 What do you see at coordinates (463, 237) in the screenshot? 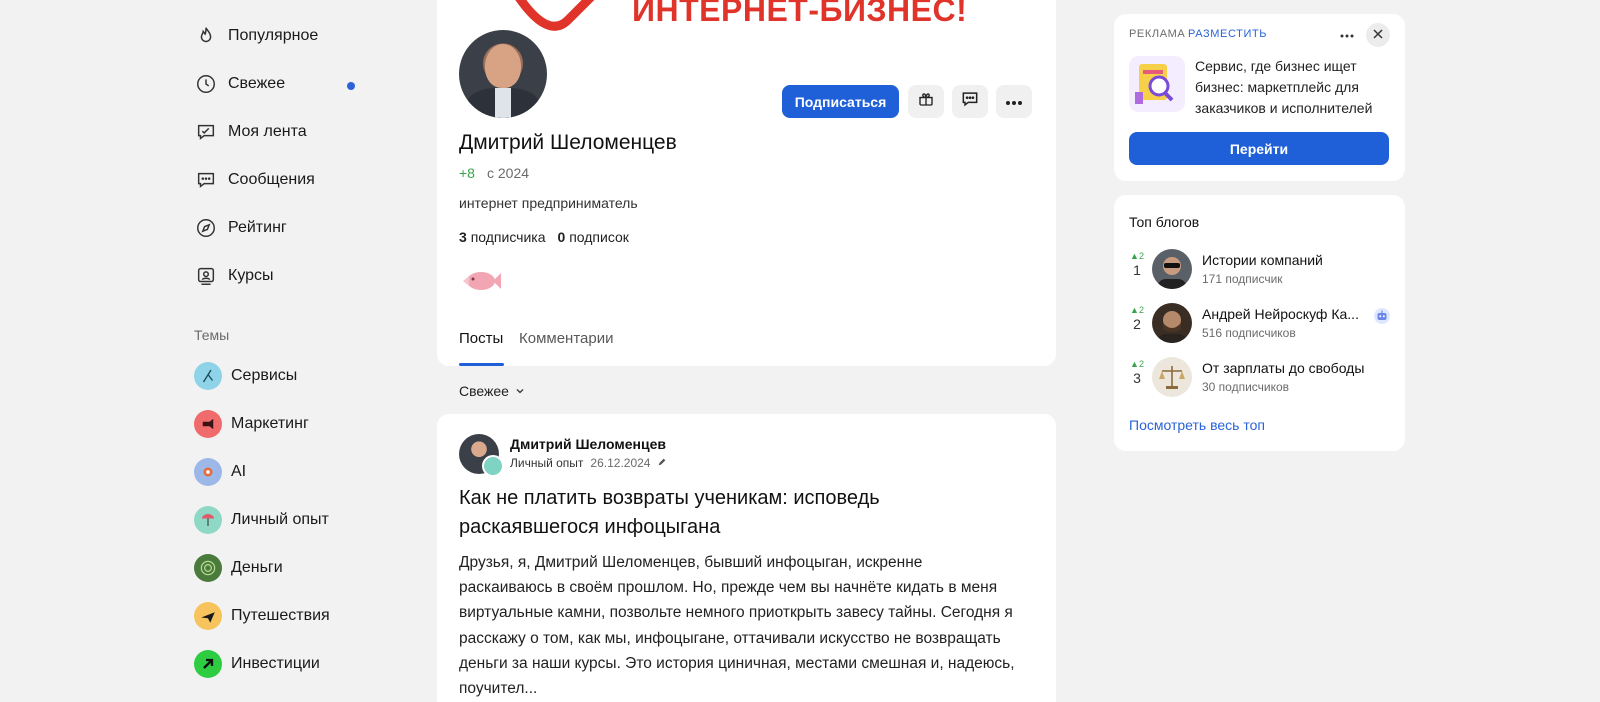
I see `followers-count: 3` at bounding box center [463, 237].